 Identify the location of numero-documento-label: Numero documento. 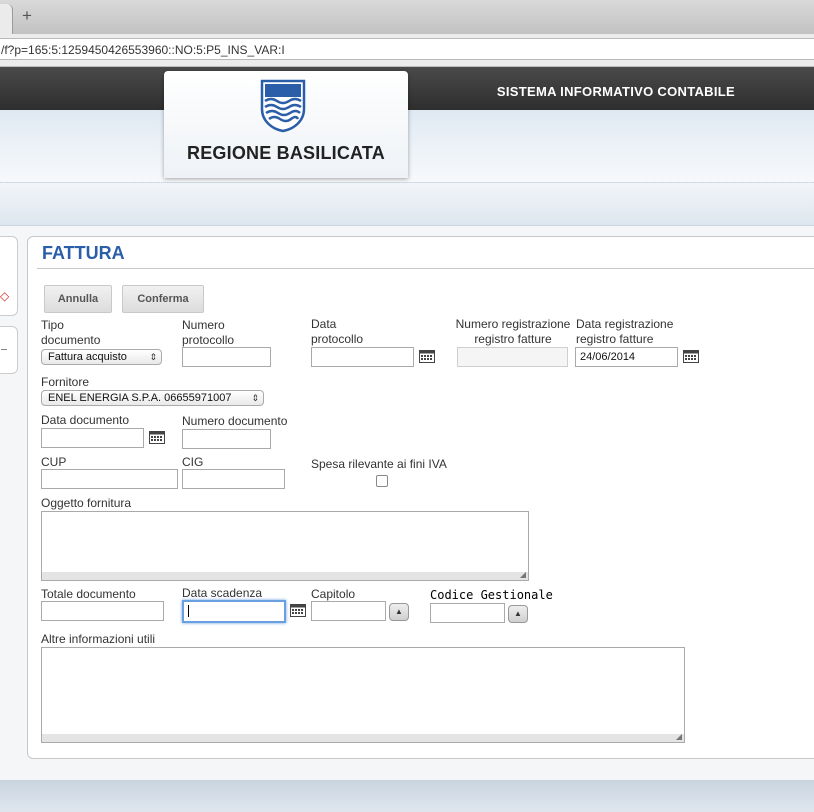
(235, 421).